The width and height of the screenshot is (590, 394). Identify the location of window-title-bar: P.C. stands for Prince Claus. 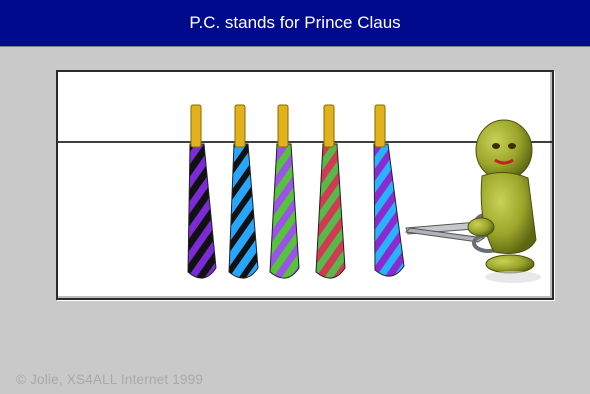
(295, 23).